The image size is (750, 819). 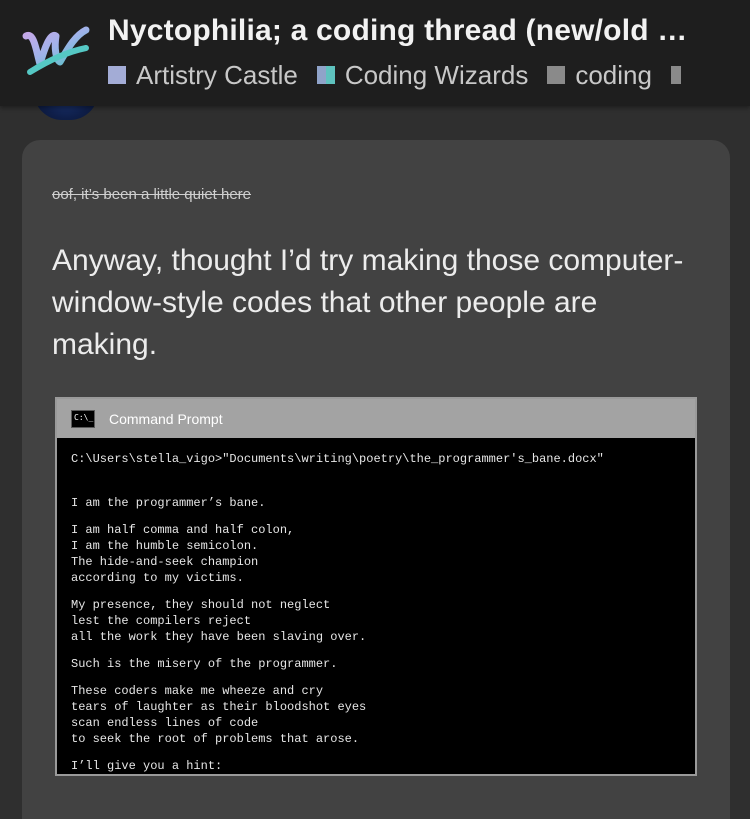 What do you see at coordinates (436, 75) in the screenshot?
I see `category-label: Coding Wizards` at bounding box center [436, 75].